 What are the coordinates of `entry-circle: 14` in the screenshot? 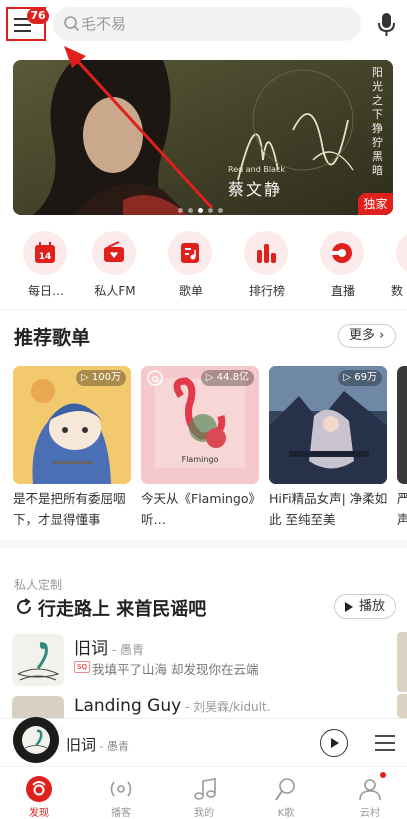 It's located at (45, 253).